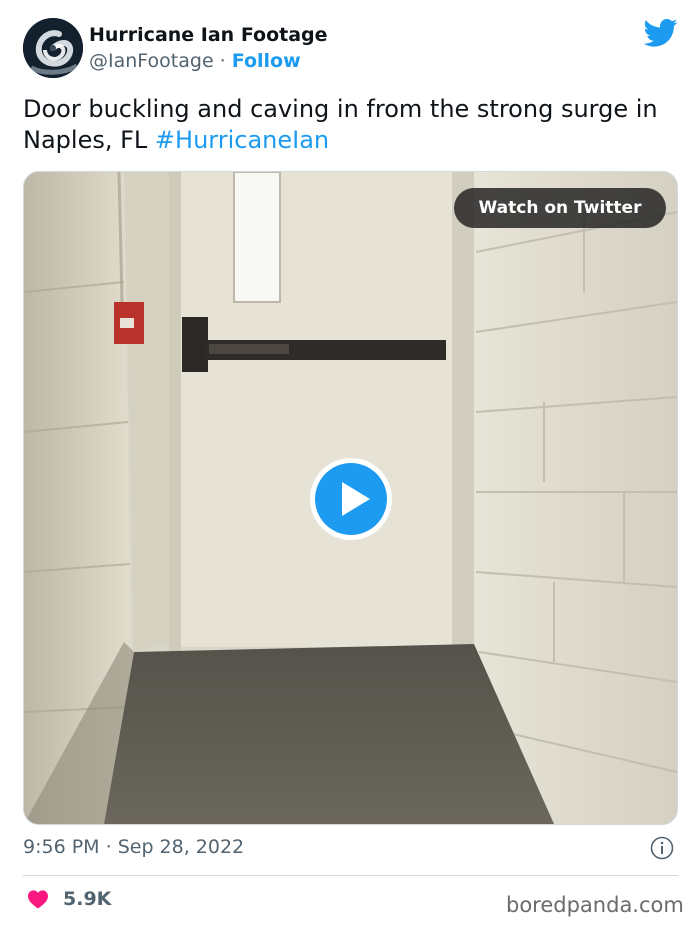  What do you see at coordinates (151, 61) in the screenshot?
I see `author-handle: @IanFootage` at bounding box center [151, 61].